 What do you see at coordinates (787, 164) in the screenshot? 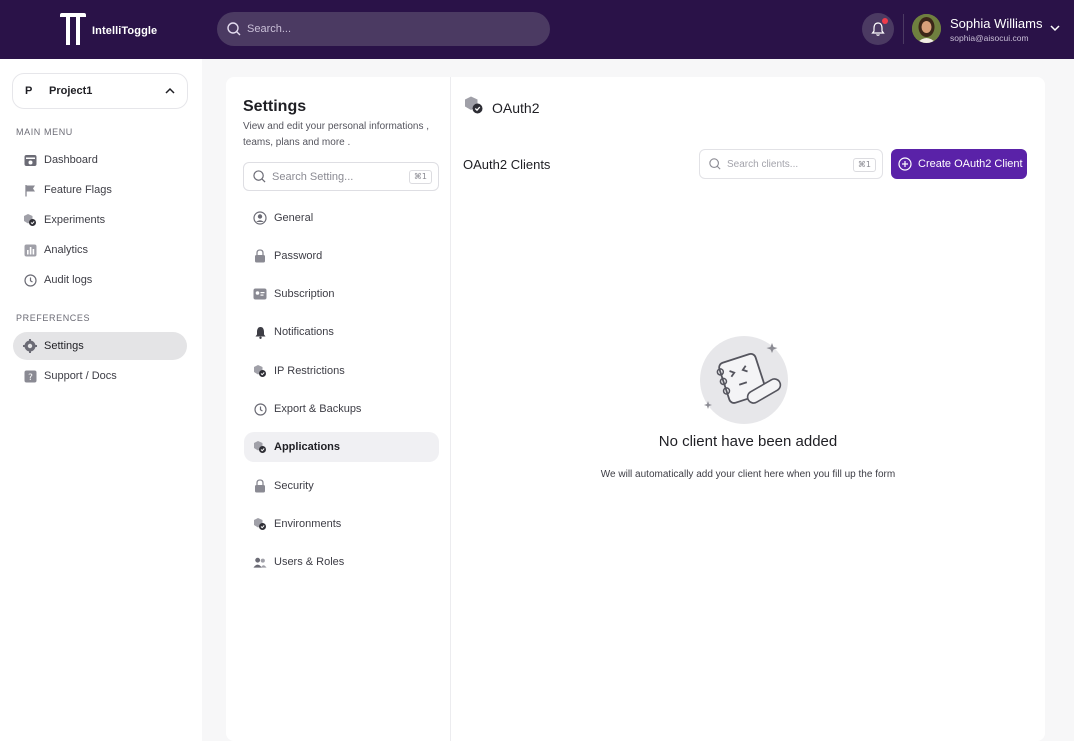
I see `client-search-input` at bounding box center [787, 164].